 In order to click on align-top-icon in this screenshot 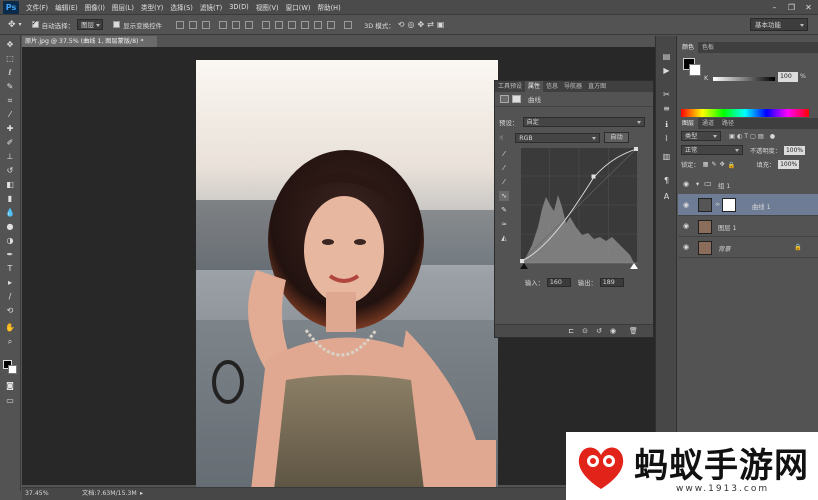, I will do `click(180, 24)`.